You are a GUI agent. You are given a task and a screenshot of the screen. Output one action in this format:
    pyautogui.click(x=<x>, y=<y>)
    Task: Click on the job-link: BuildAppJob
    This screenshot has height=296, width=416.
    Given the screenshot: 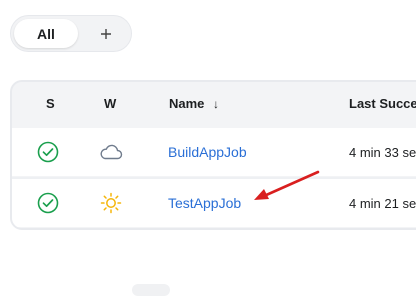 What is the action you would take?
    pyautogui.click(x=207, y=152)
    